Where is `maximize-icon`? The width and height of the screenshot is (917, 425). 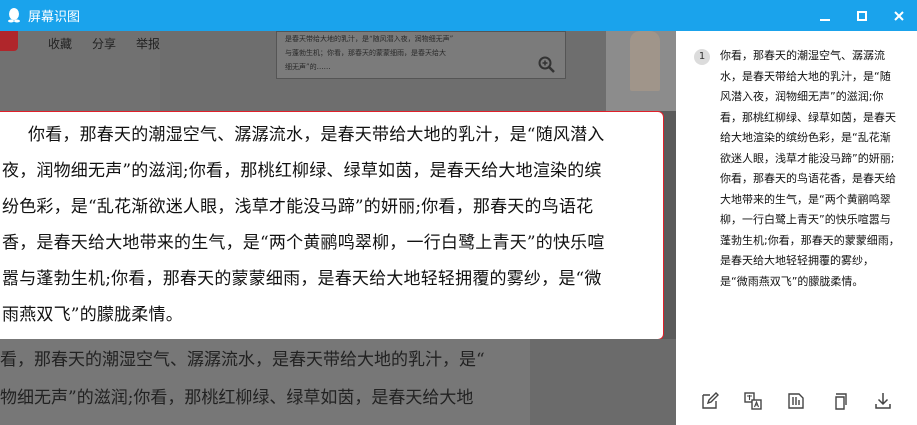
maximize-icon is located at coordinates (861, 15).